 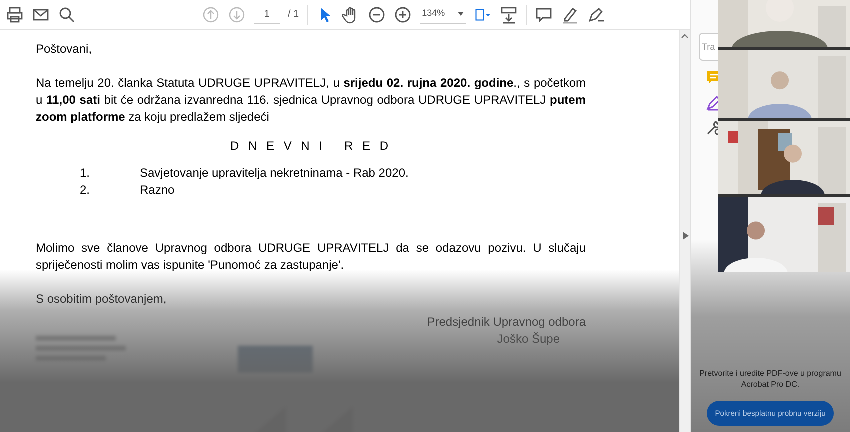 What do you see at coordinates (311, 100) in the screenshot?
I see `intro-paragraph: Na temelju 20. članka Statuta UDRUGE UPRAVITELJ, u srijedu 02. rujna 2020. godine., s početkom u 11,00 sati bit će održana izvanredna 116. sjednica Upravnog odbora UDRUGE UPRAVITELJ putem zoom platforme za koju predlažem sljedeći` at bounding box center [311, 100].